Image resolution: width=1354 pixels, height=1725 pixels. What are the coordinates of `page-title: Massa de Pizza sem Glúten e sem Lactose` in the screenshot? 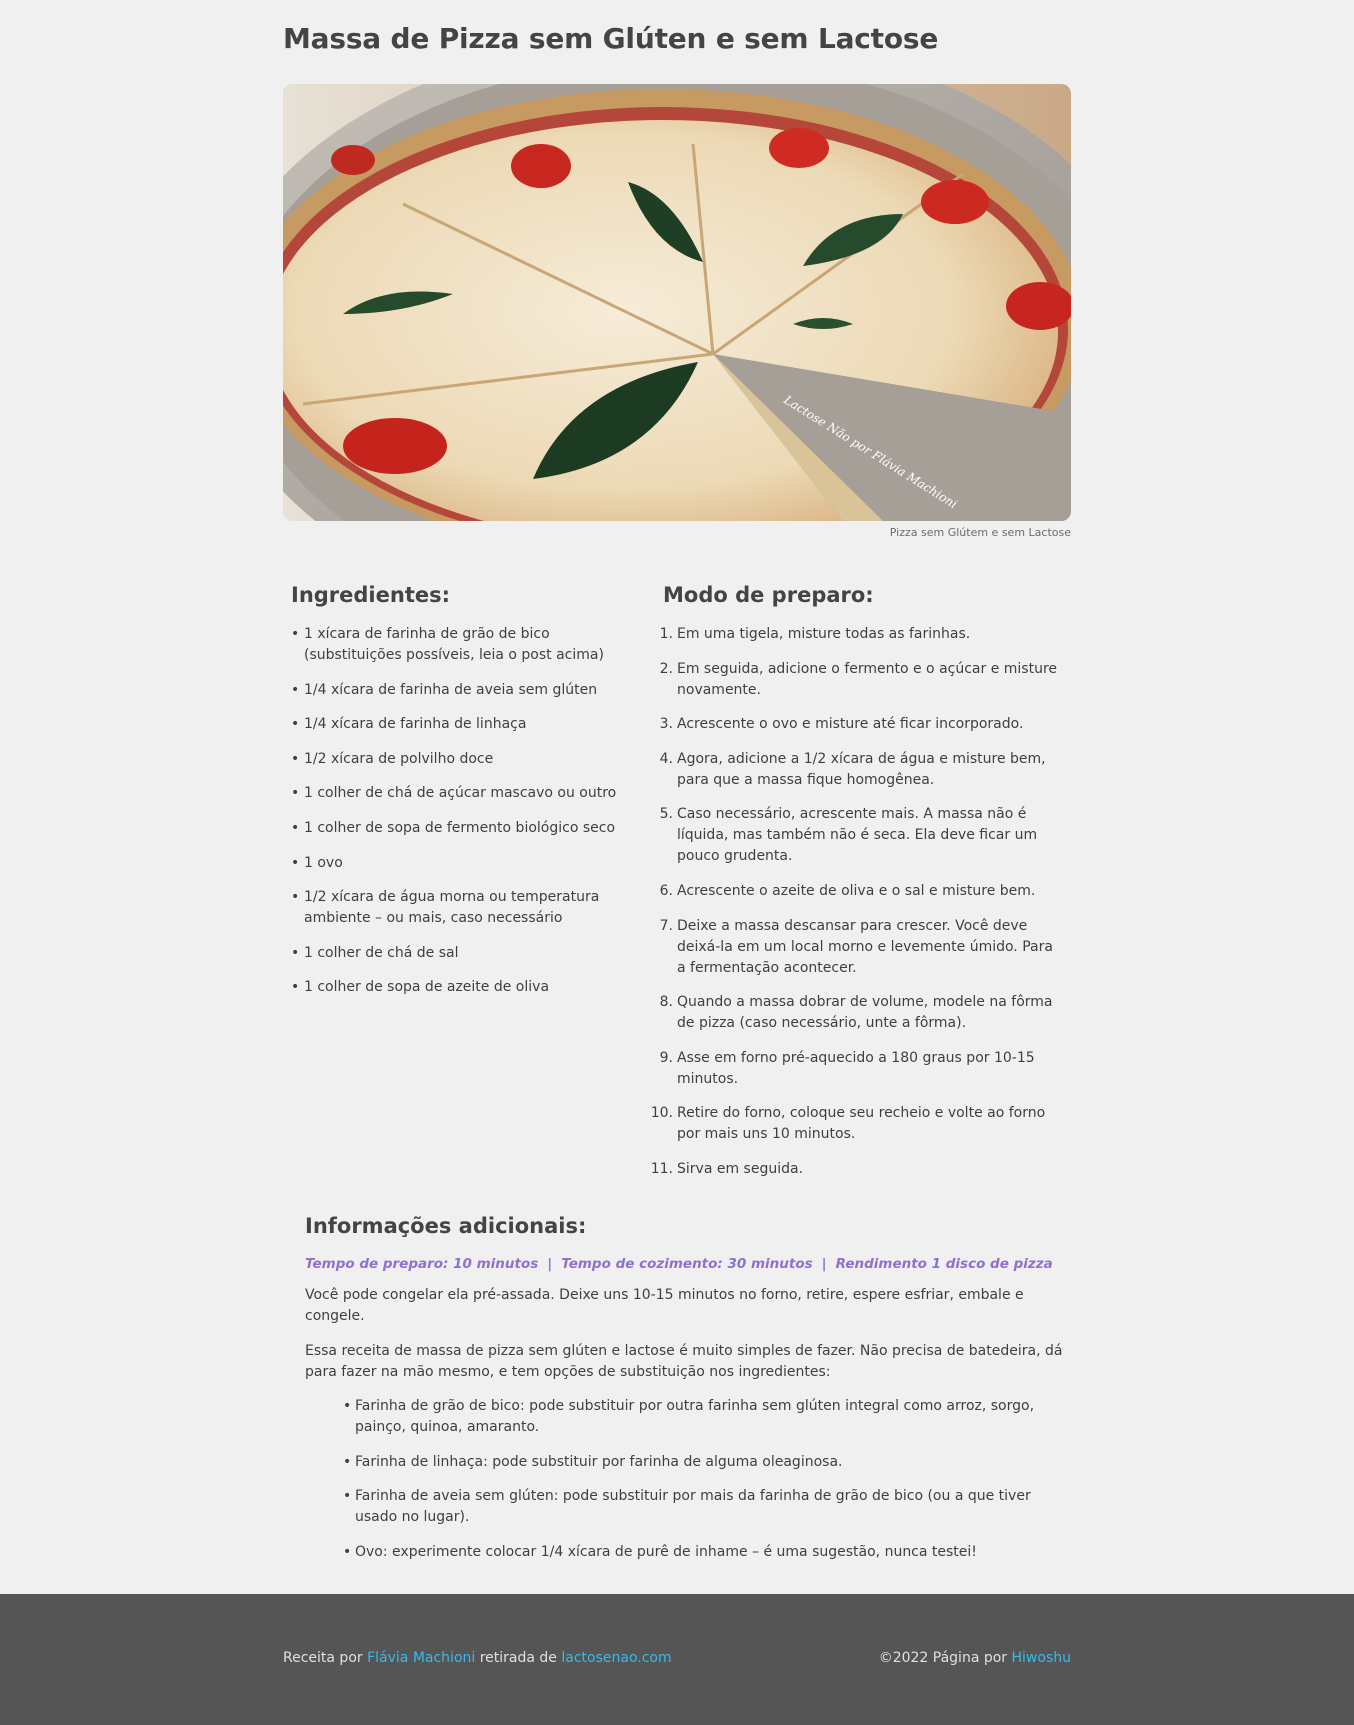 It's located at (611, 38).